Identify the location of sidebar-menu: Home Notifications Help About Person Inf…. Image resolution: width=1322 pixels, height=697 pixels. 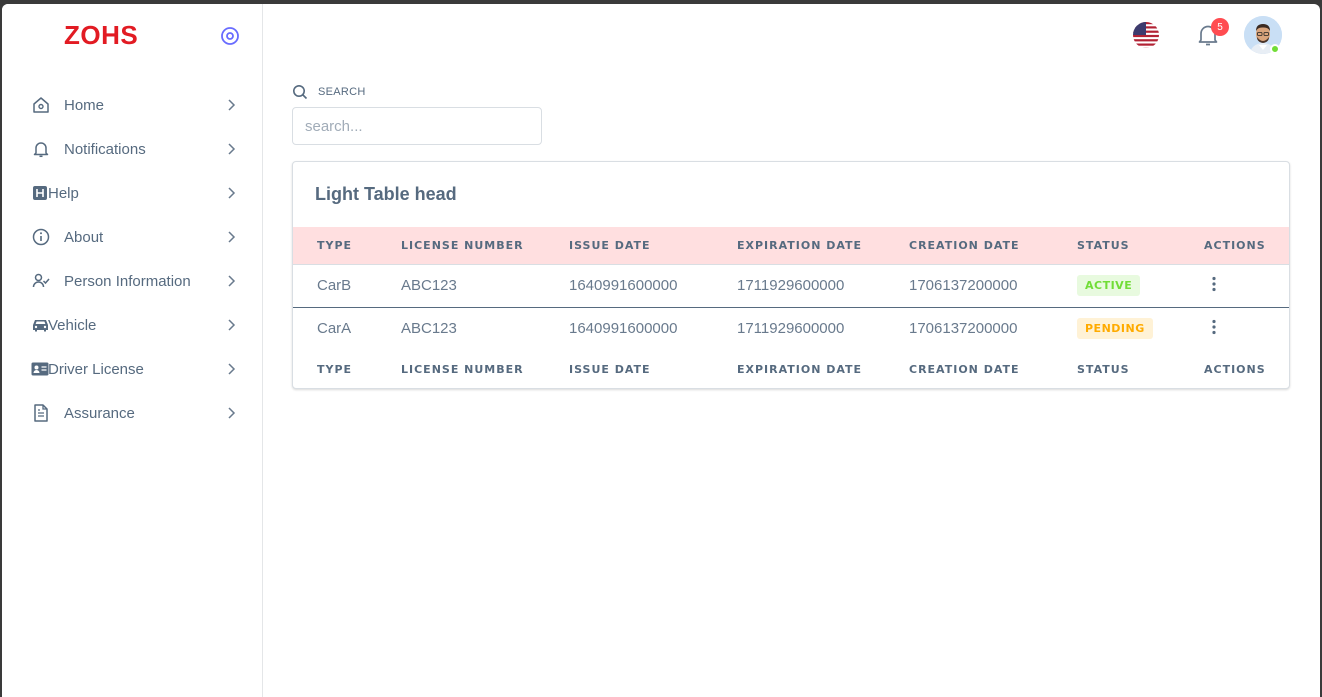
(132, 259).